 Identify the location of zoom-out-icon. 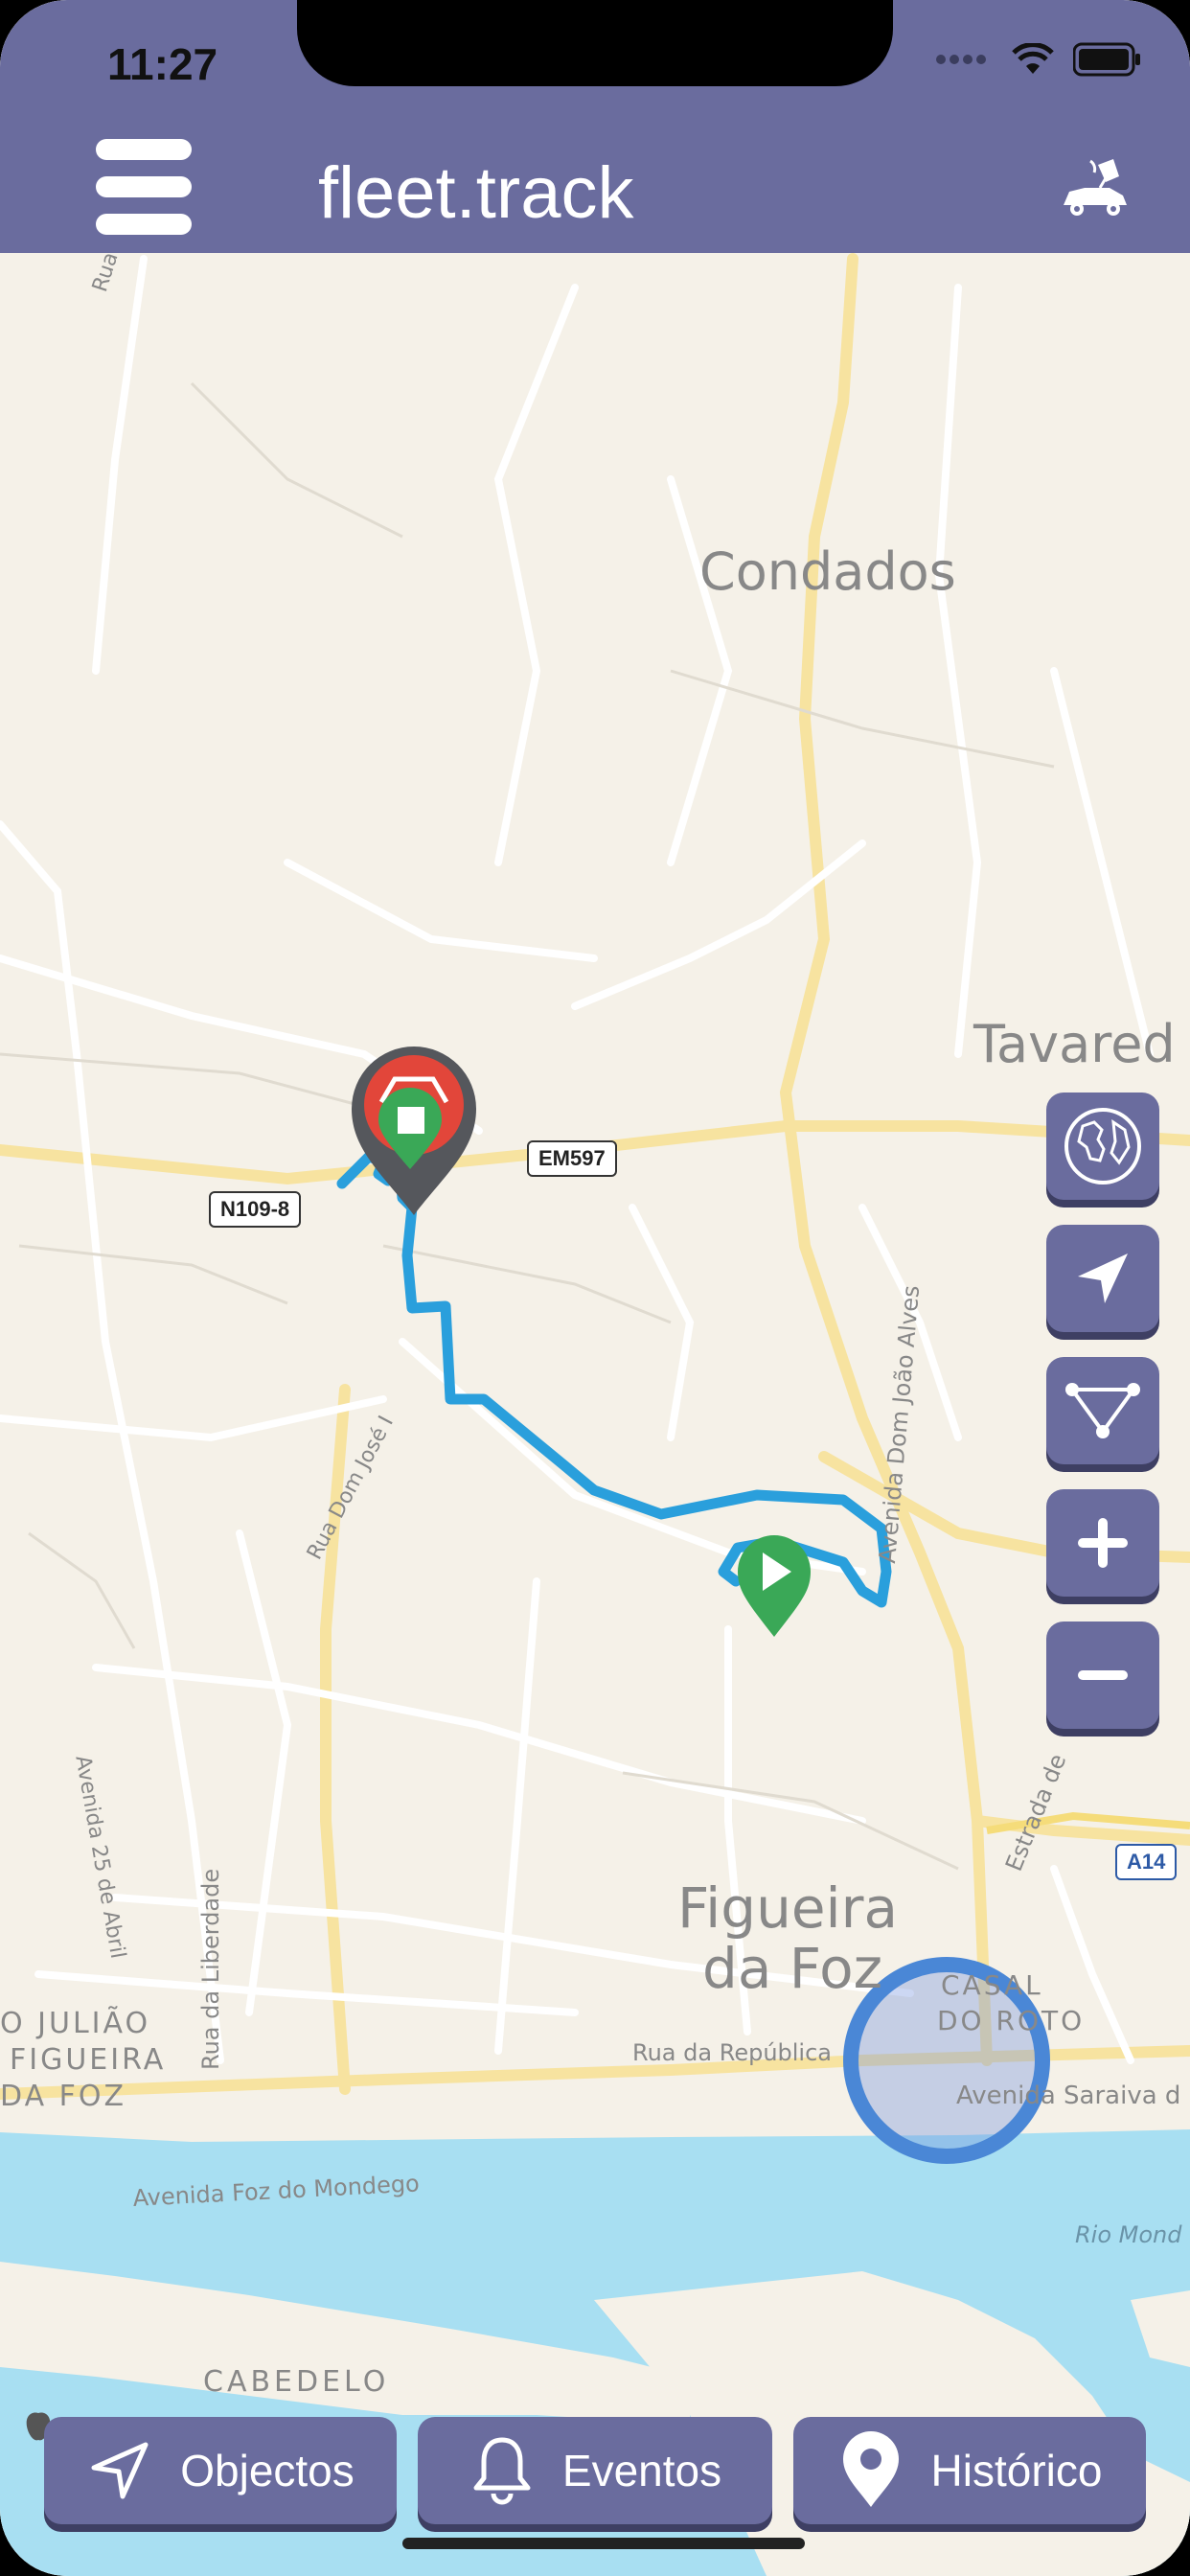
(1103, 1675).